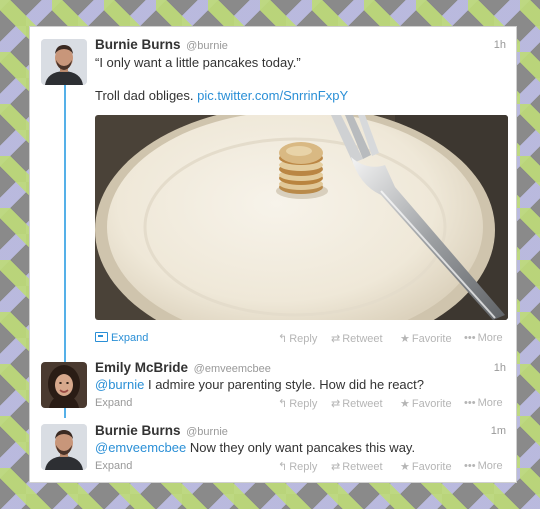  I want to click on tweet-text-quote: “I only want a little pancakes today.”, so click(198, 62).